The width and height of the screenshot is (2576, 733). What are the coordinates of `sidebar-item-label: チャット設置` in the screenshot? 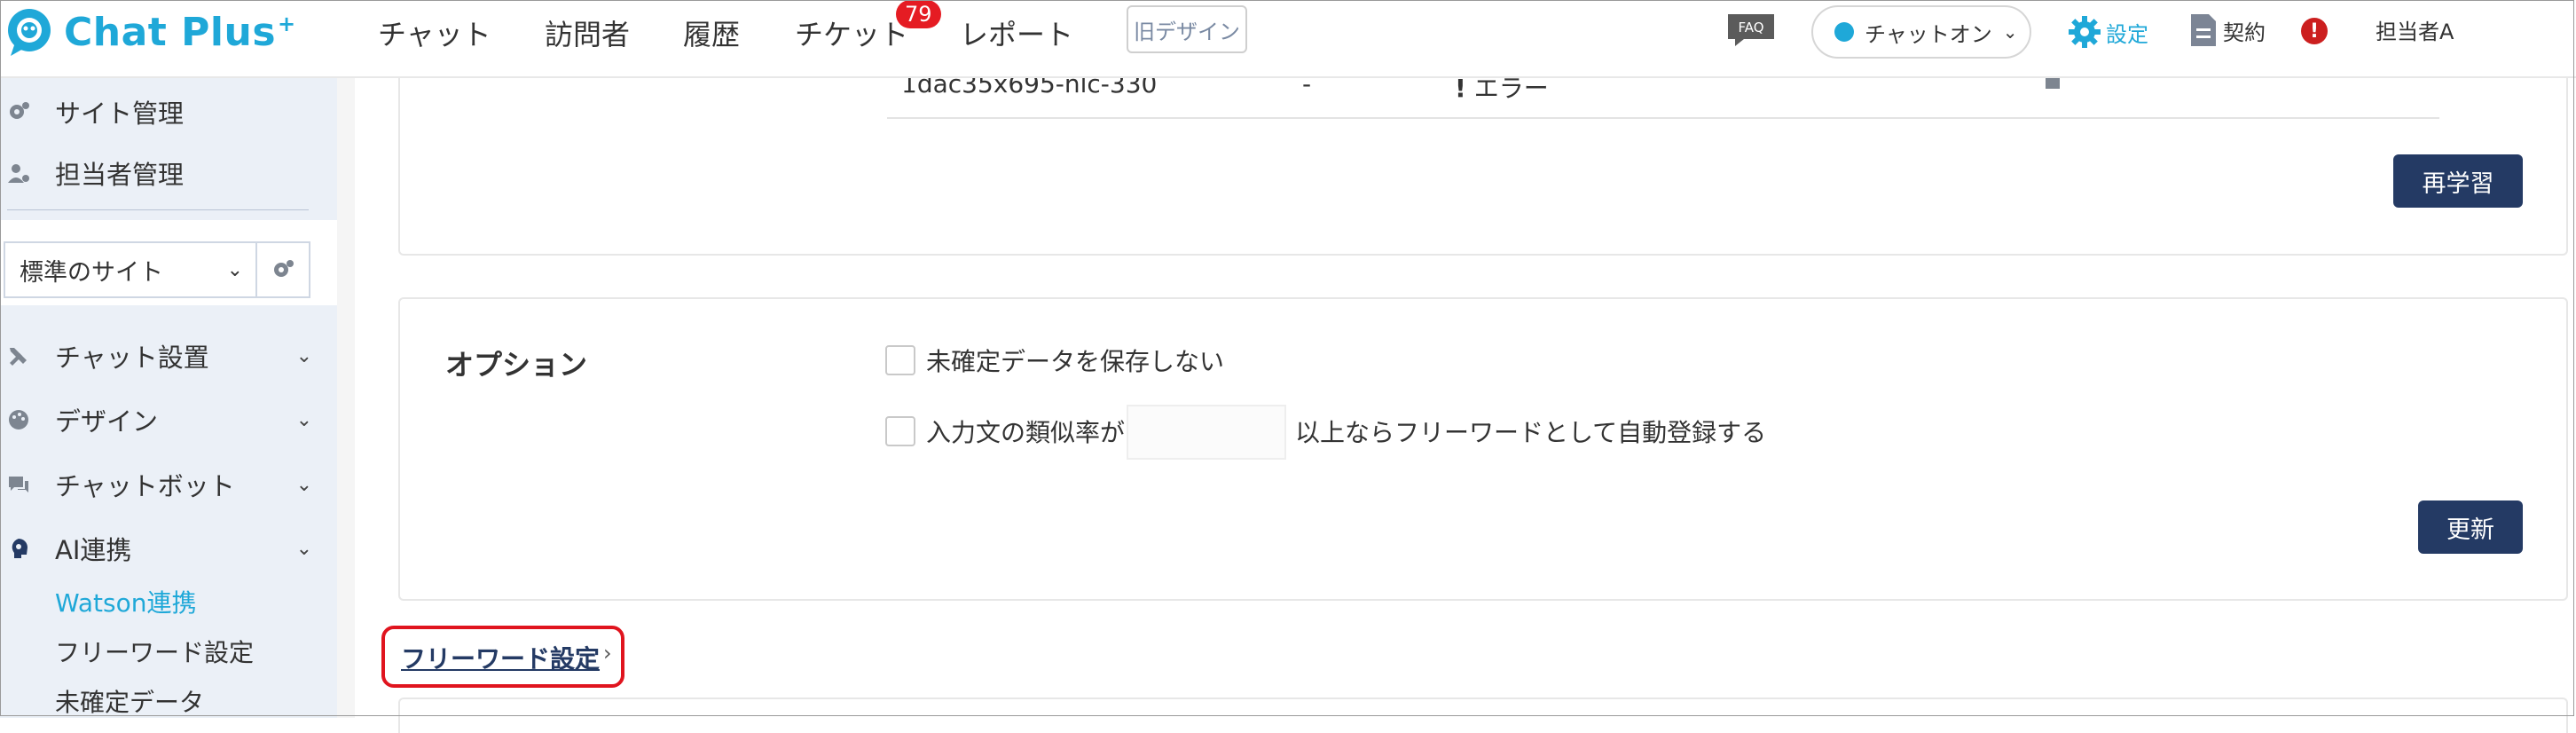 It's located at (132, 358).